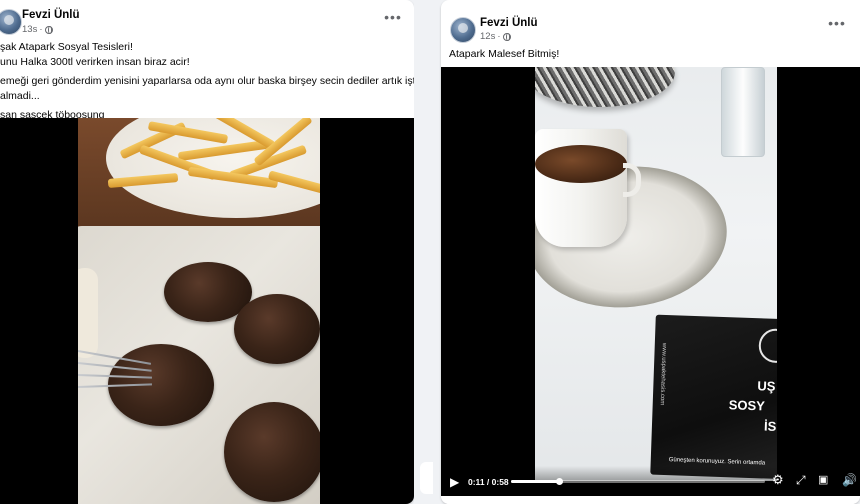 The width and height of the screenshot is (860, 504). Describe the element at coordinates (454, 482) in the screenshot. I see `play-icon: ▶` at that location.